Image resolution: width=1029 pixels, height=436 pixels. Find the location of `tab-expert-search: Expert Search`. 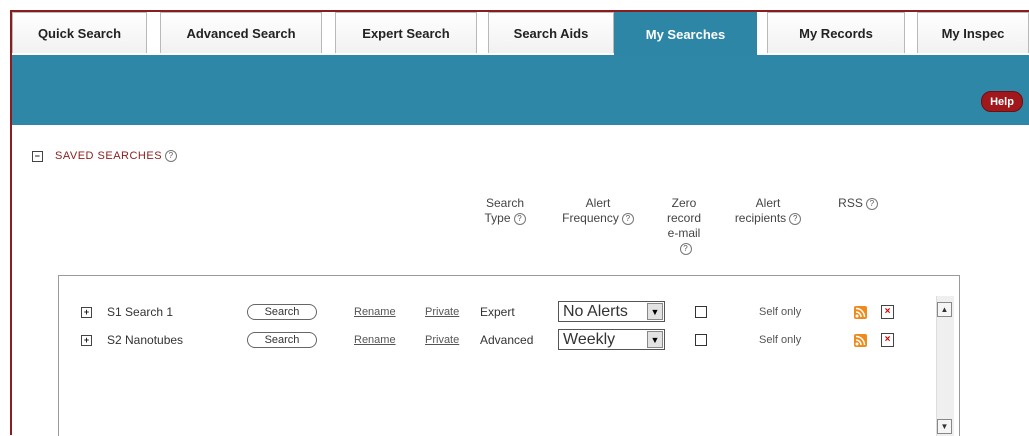

tab-expert-search: Expert Search is located at coordinates (406, 32).